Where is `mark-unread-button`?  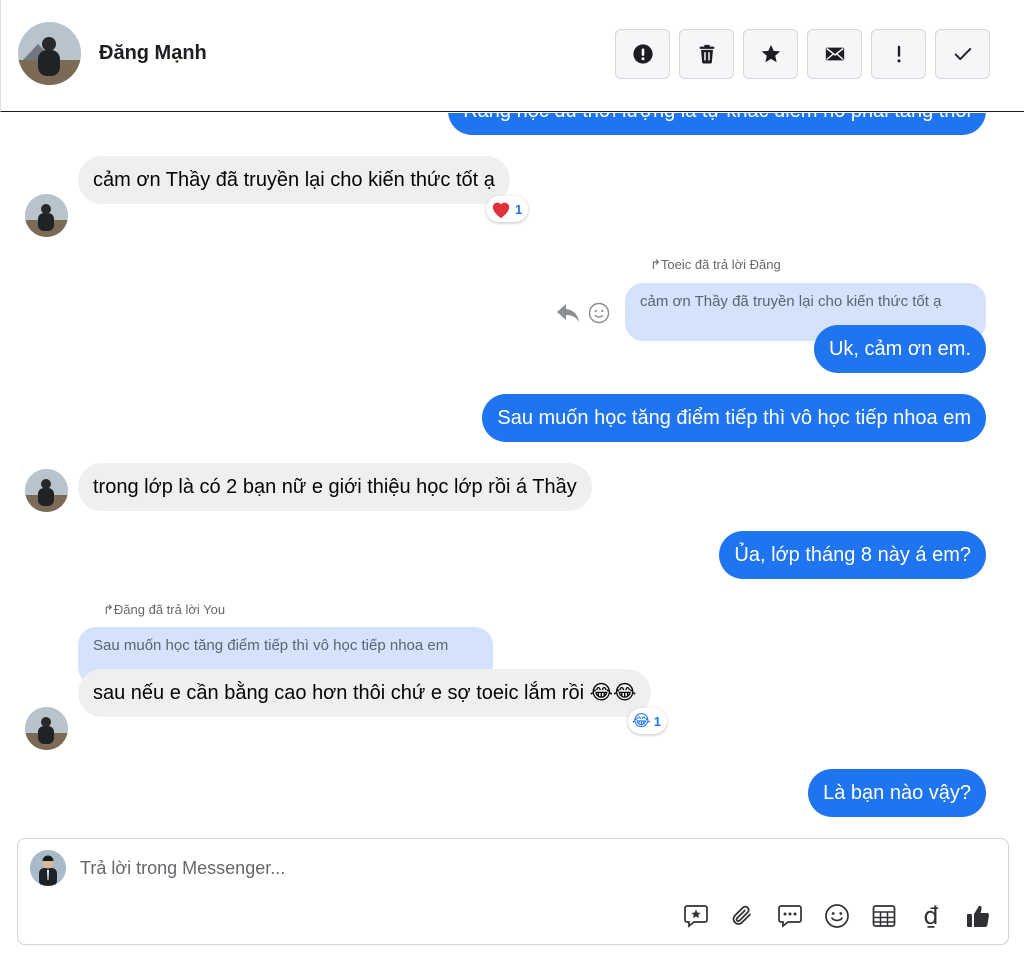
mark-unread-button is located at coordinates (834, 54).